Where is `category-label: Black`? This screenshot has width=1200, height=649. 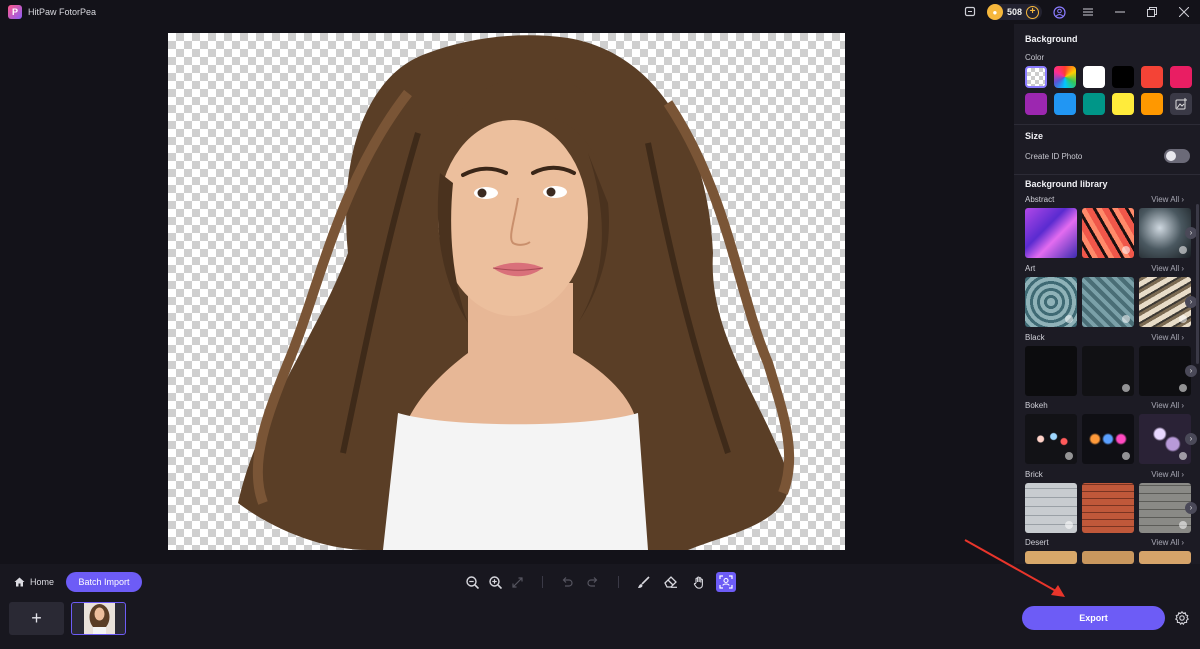
category-label: Black is located at coordinates (1035, 337).